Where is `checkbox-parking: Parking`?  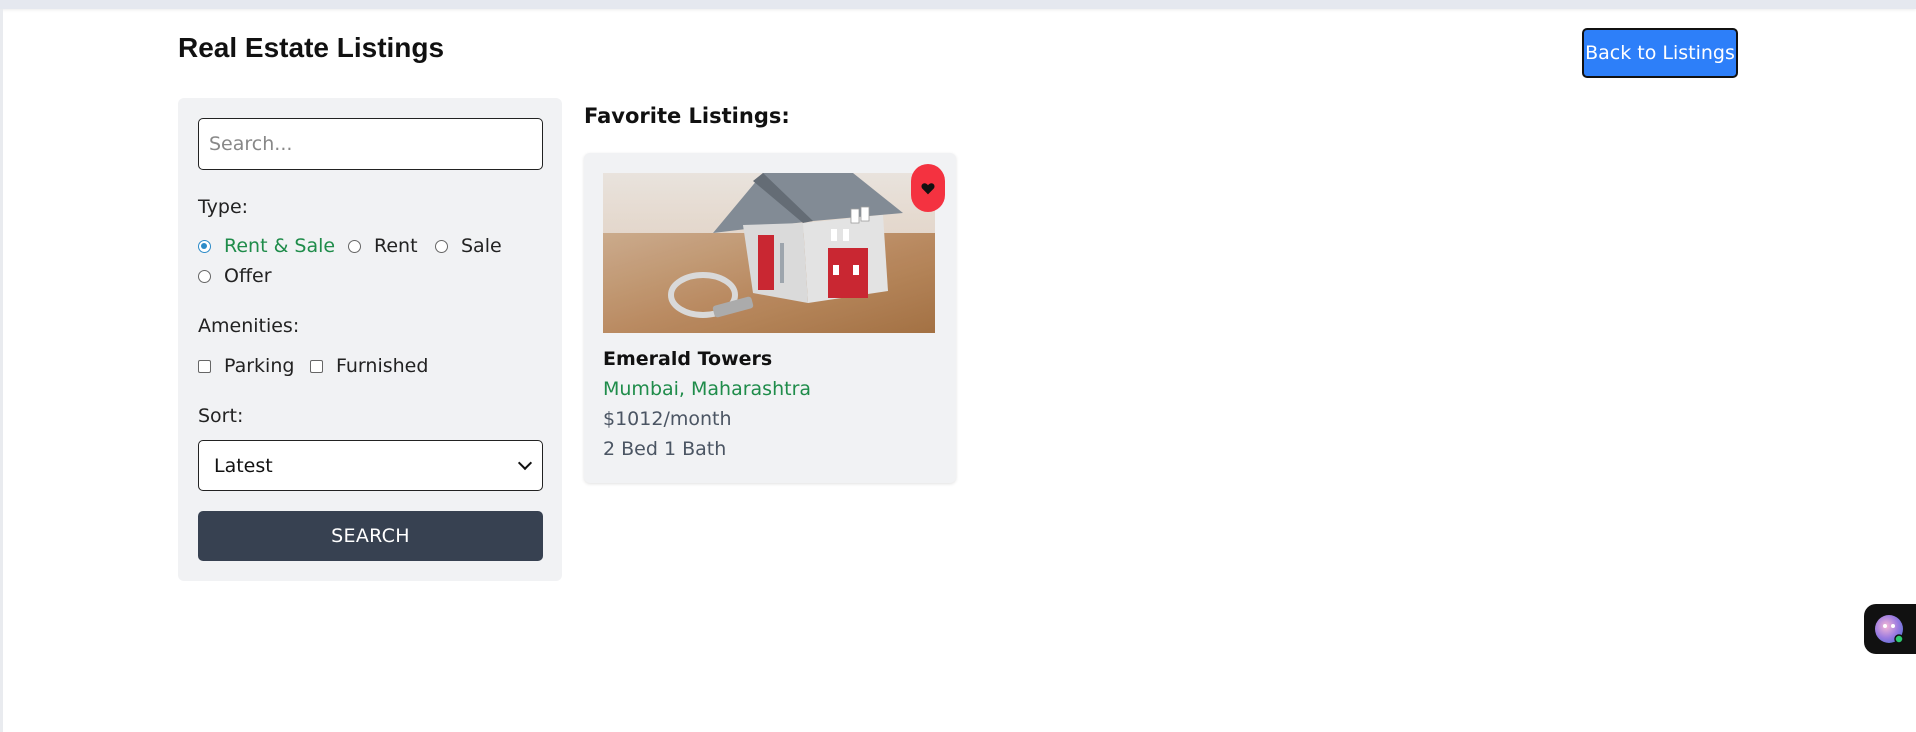
checkbox-parking: Parking is located at coordinates (246, 366).